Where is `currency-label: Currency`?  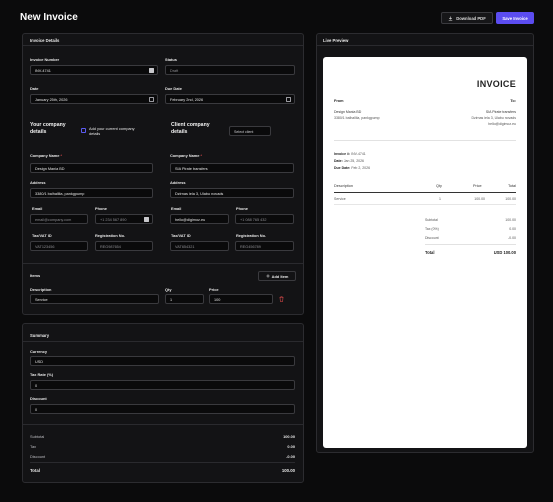
currency-label: Currency is located at coordinates (39, 351).